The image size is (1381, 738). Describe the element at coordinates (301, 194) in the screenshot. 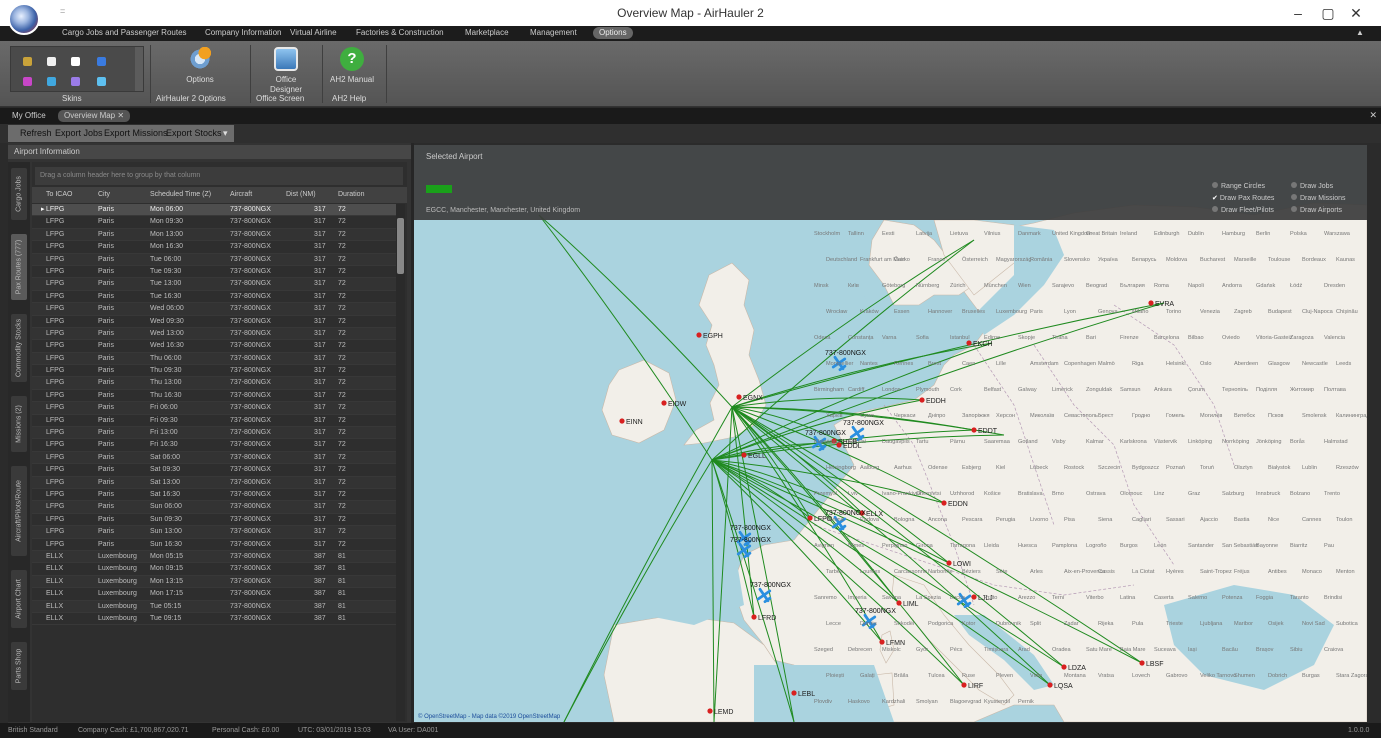

I see `col-distance: Dist (NM)` at that location.